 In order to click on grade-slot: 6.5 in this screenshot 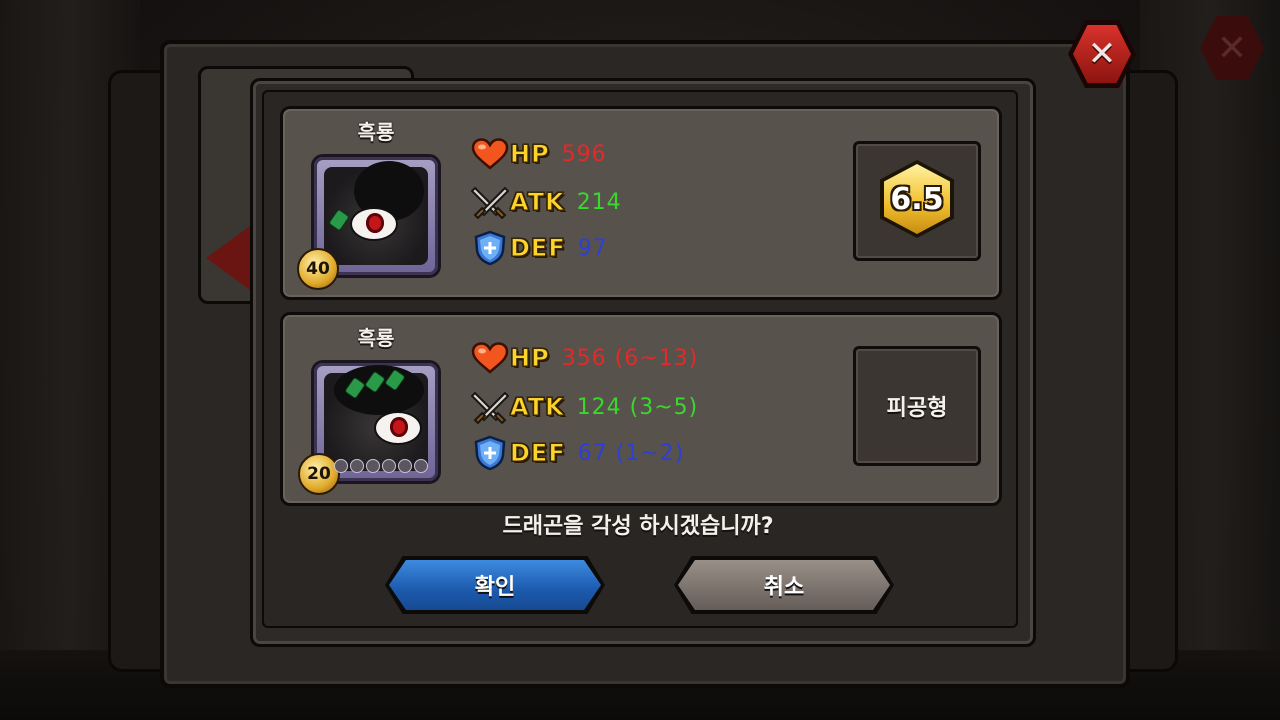, I will do `click(917, 201)`.